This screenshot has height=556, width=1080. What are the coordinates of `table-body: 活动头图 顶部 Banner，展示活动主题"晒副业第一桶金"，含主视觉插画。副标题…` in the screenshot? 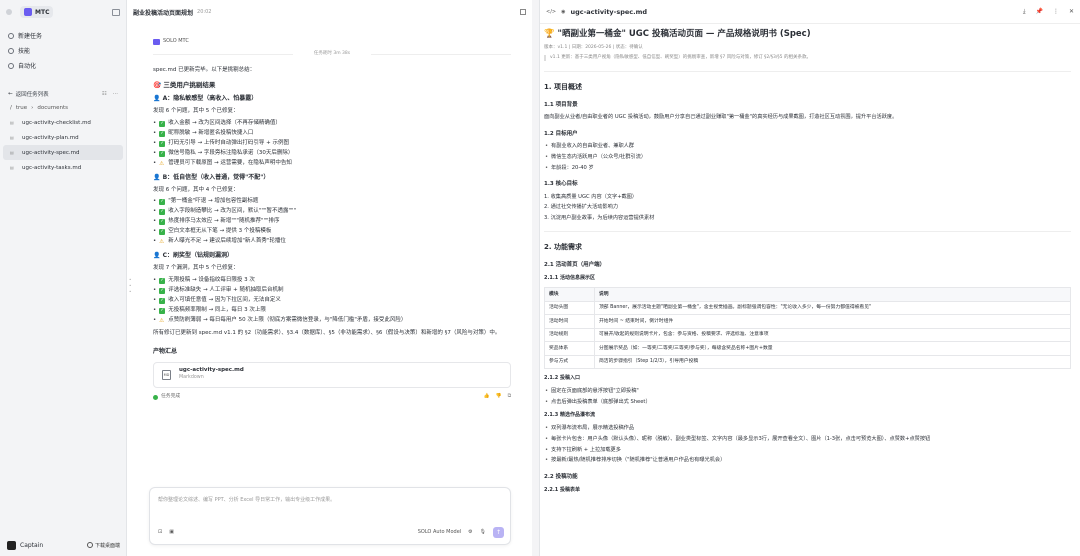 It's located at (807, 335).